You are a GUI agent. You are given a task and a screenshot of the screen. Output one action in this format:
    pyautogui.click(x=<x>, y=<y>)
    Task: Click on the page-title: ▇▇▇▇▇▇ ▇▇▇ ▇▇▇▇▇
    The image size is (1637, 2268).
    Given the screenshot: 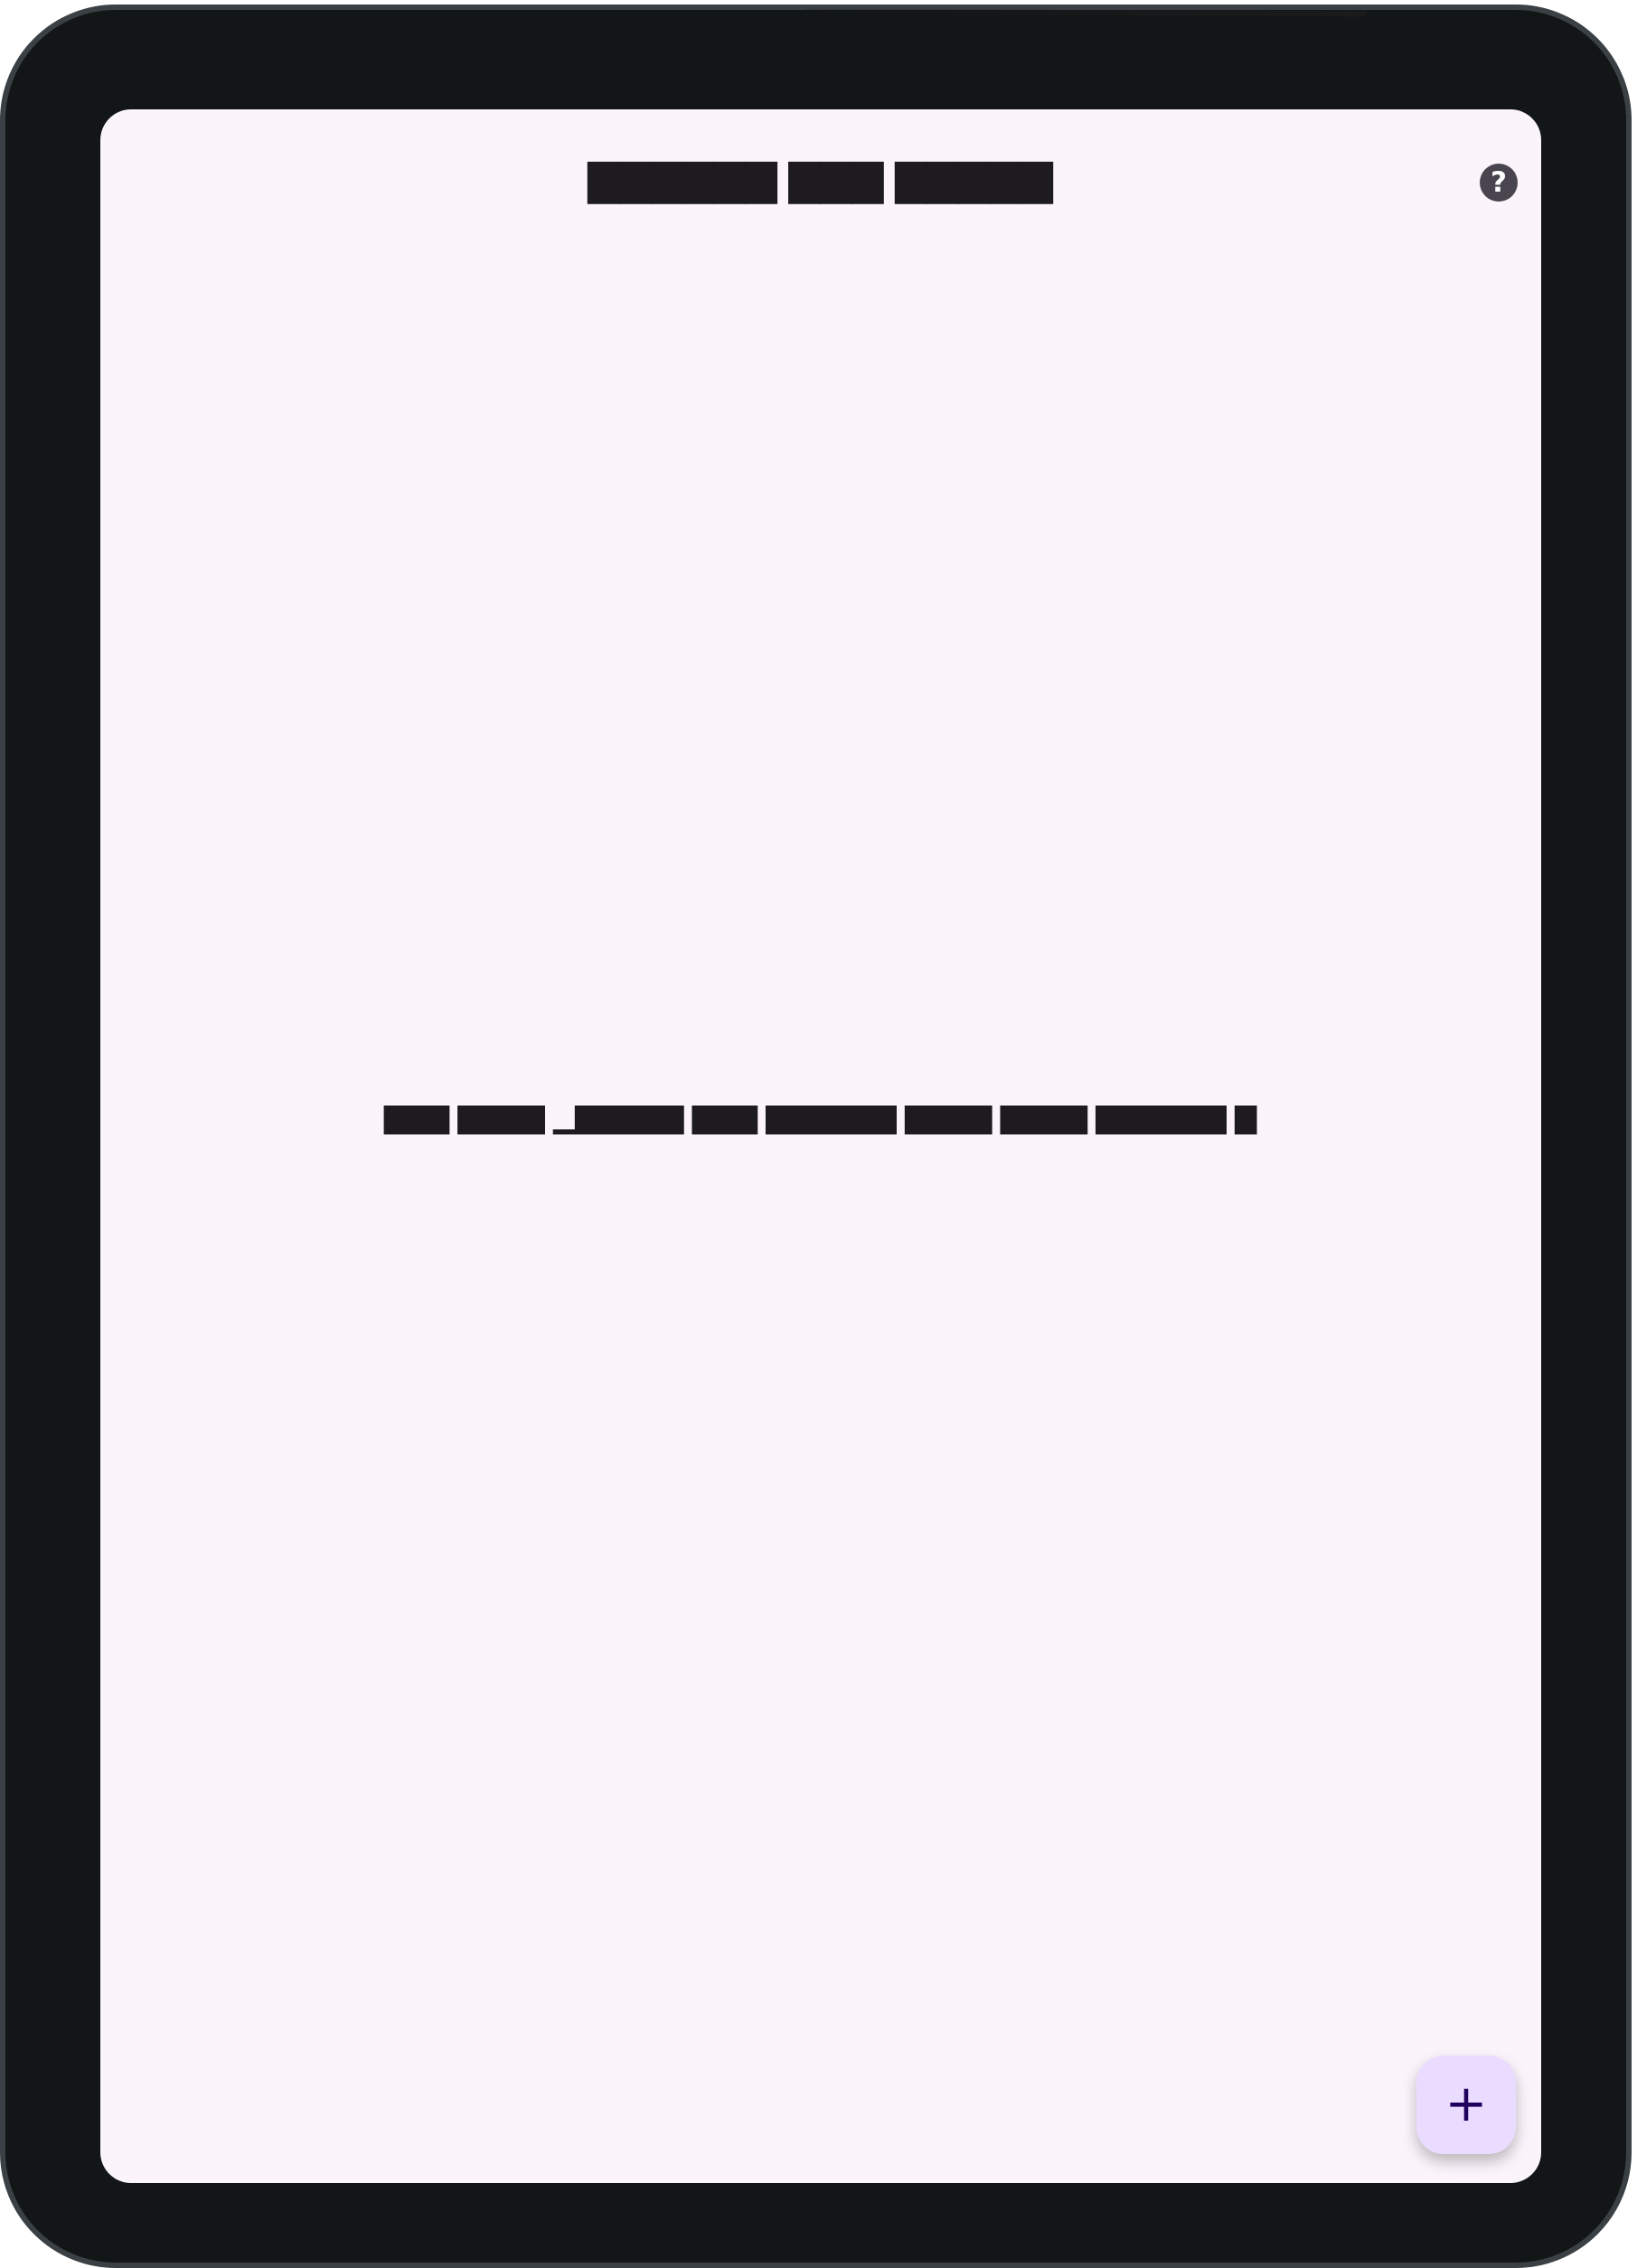 What is the action you would take?
    pyautogui.click(x=821, y=180)
    